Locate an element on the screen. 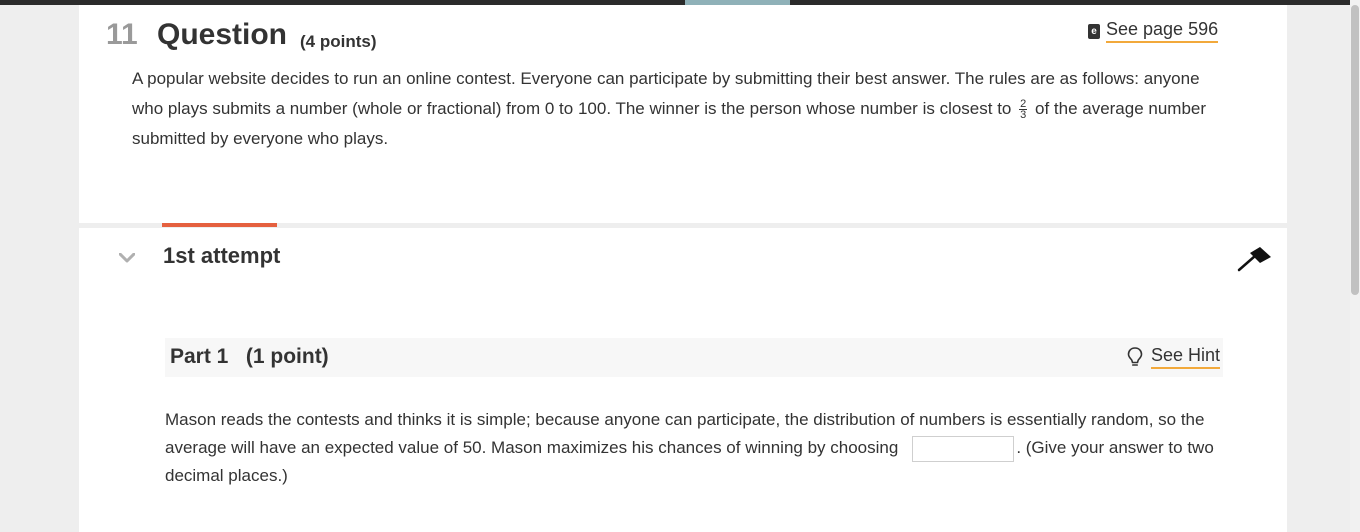 The image size is (1360, 532). ebook-icon: e is located at coordinates (1094, 31).